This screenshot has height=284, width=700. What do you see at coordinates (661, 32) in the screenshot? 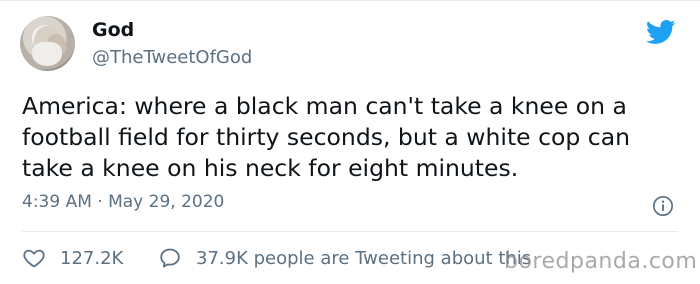
I see `twitter-bird-icon` at bounding box center [661, 32].